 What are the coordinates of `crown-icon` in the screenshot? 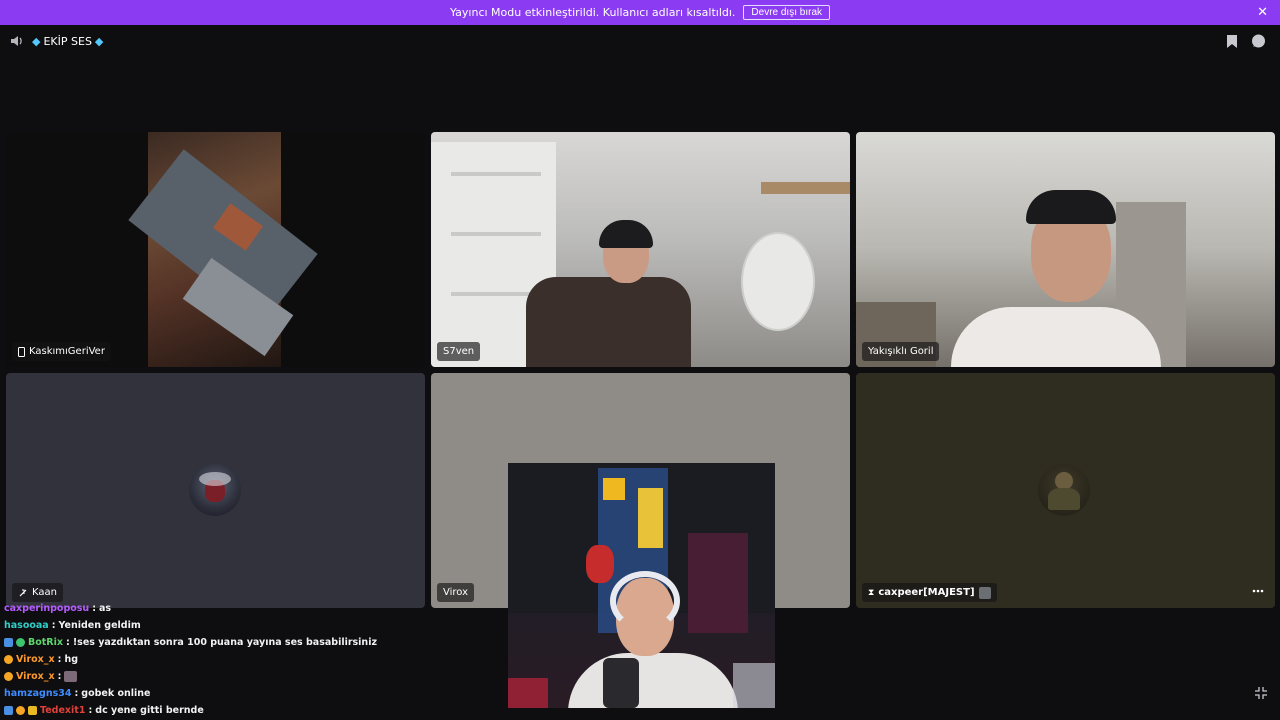 It's located at (32, 710).